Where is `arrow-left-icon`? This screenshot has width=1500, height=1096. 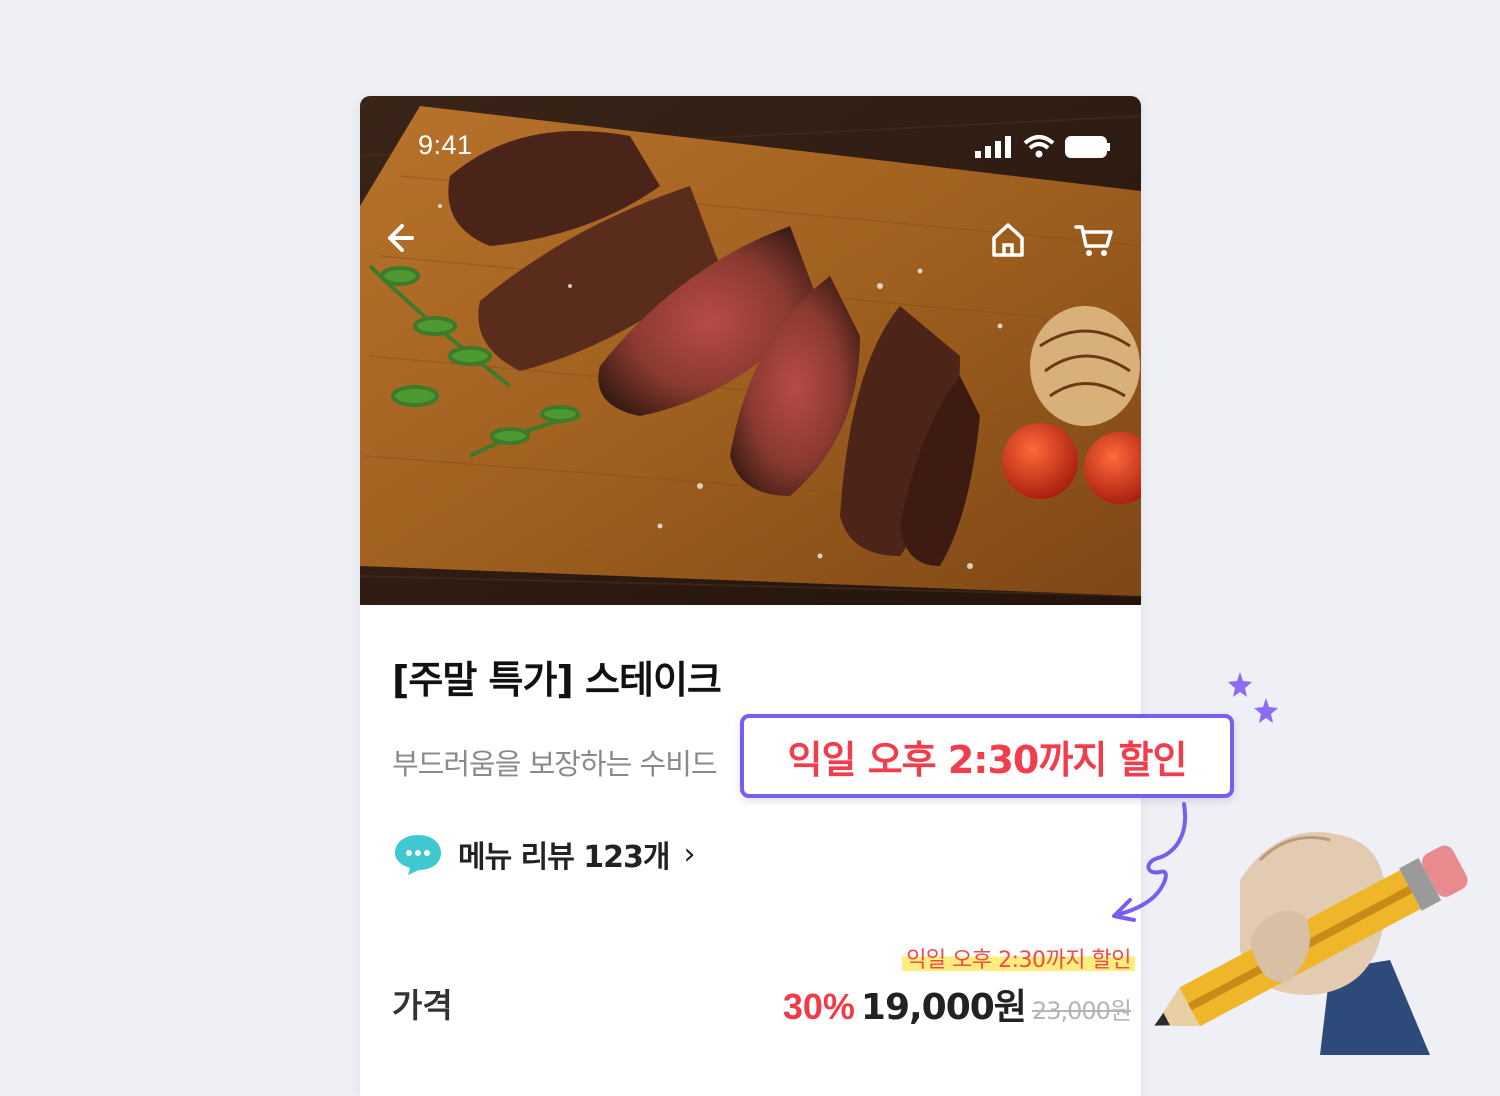
arrow-left-icon is located at coordinates (401, 238).